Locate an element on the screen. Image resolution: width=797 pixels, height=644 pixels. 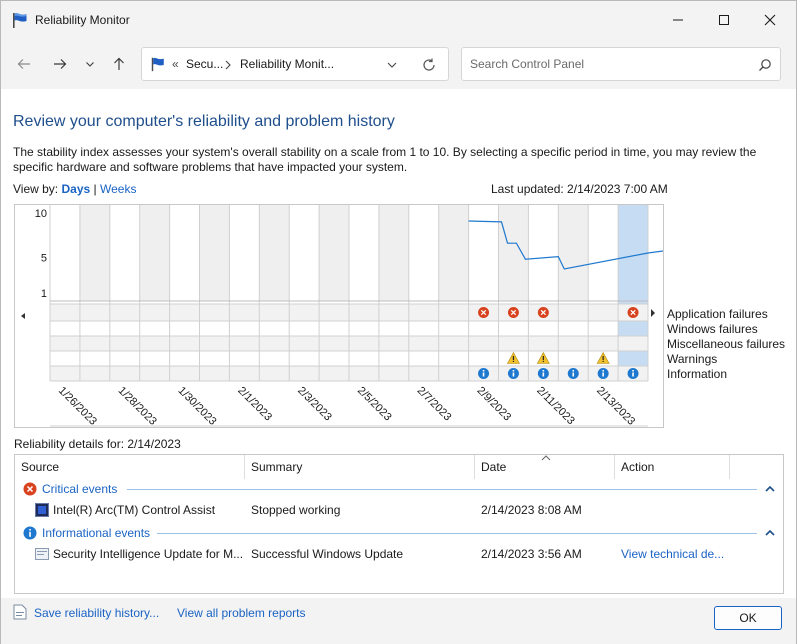
date-label: 1/26/2023 is located at coordinates (77, 406).